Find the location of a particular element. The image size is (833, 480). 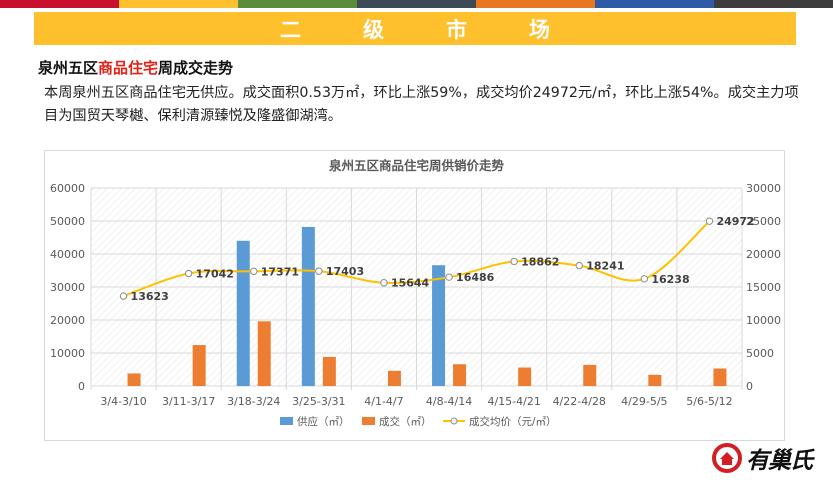

price-data-label: 18862 is located at coordinates (540, 262).